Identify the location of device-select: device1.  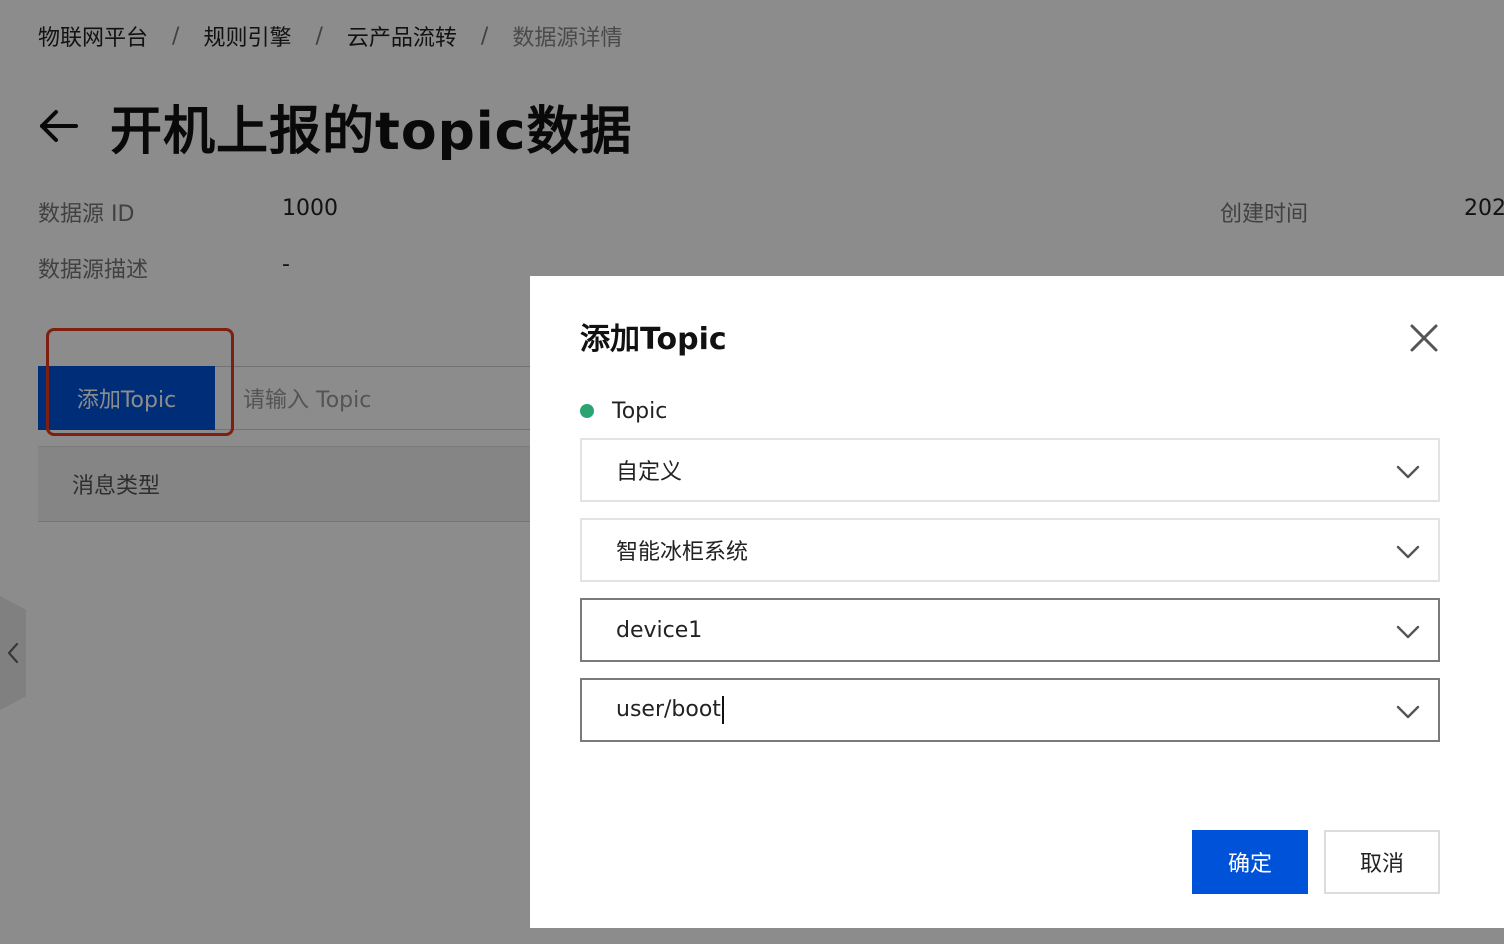
(1010, 630).